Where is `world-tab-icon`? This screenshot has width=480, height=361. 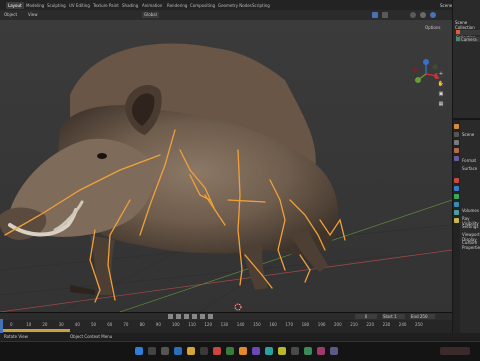
world-tab-icon is located at coordinates (456, 158).